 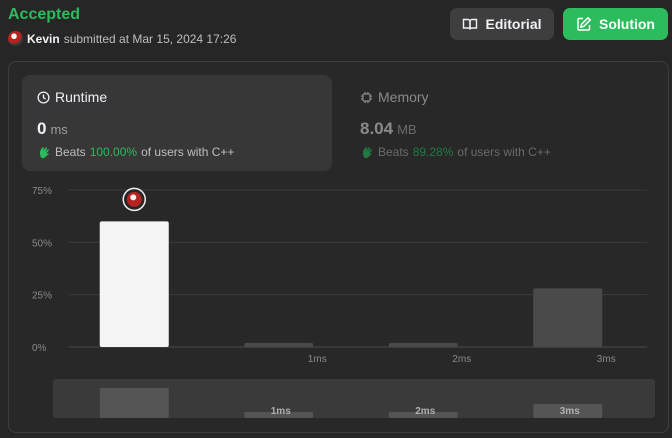 I want to click on x-axis-labels: 1ms 2ms 3ms, so click(x=462, y=359).